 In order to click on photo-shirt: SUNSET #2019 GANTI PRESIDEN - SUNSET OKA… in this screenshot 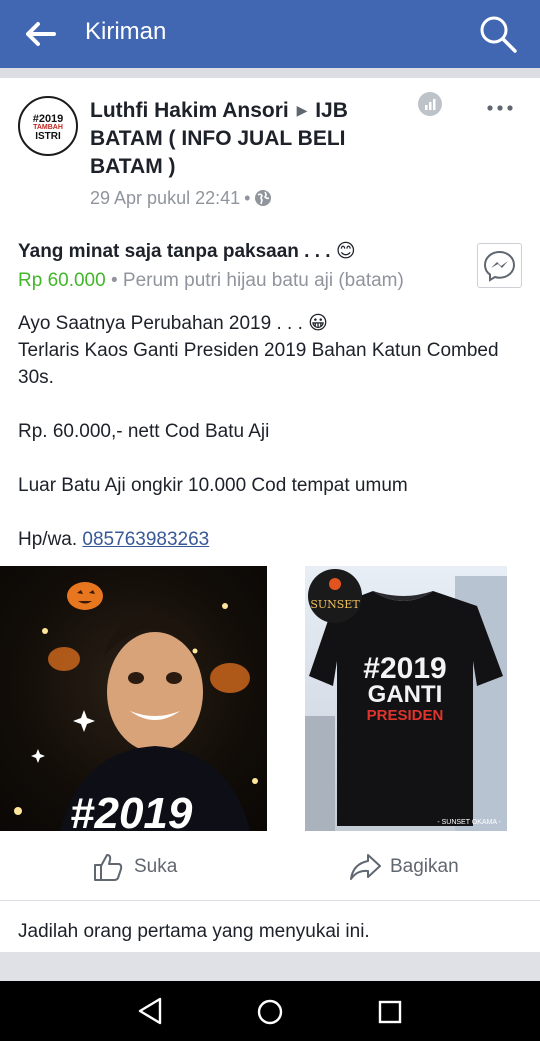, I will do `click(406, 698)`.